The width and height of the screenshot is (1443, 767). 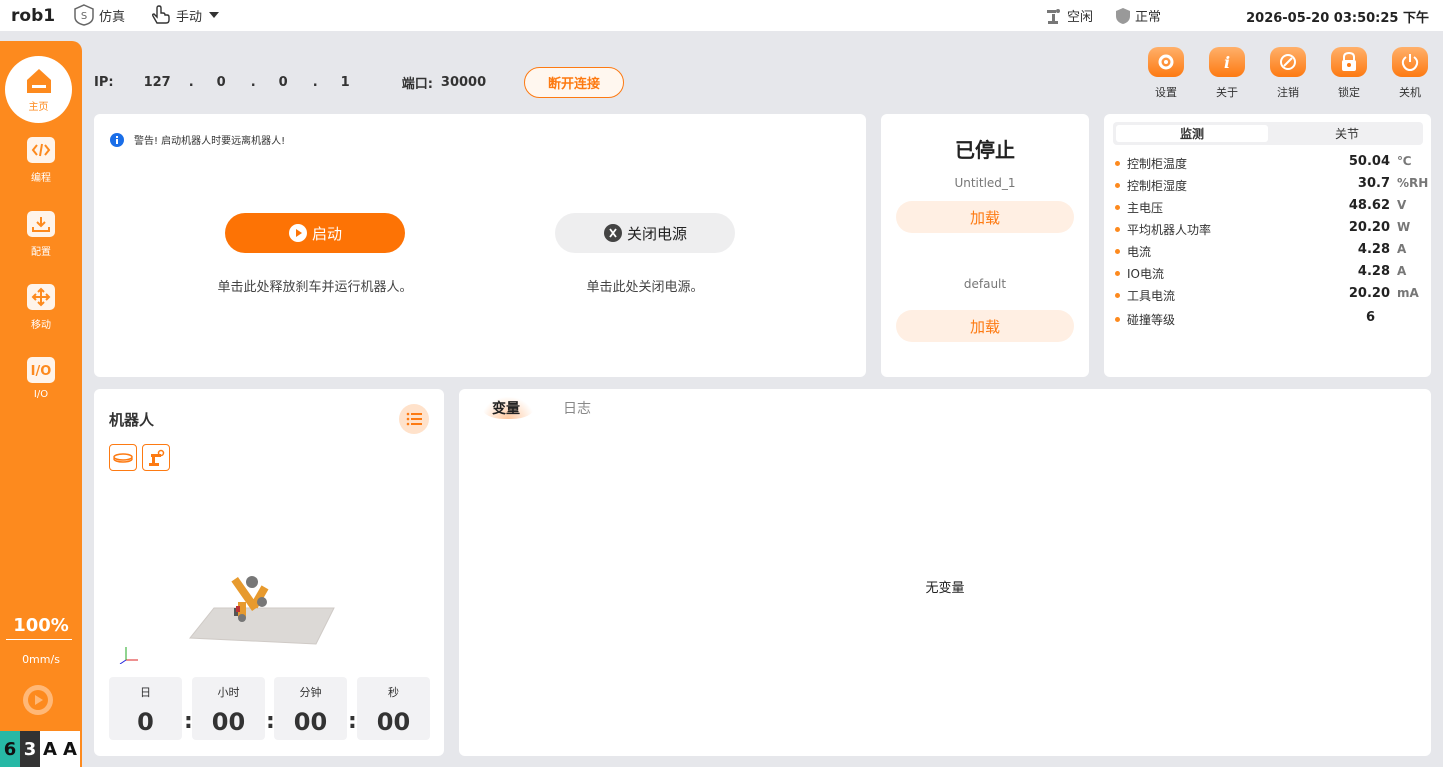 What do you see at coordinates (1347, 133) in the screenshot?
I see `tab-joints: 关节` at bounding box center [1347, 133].